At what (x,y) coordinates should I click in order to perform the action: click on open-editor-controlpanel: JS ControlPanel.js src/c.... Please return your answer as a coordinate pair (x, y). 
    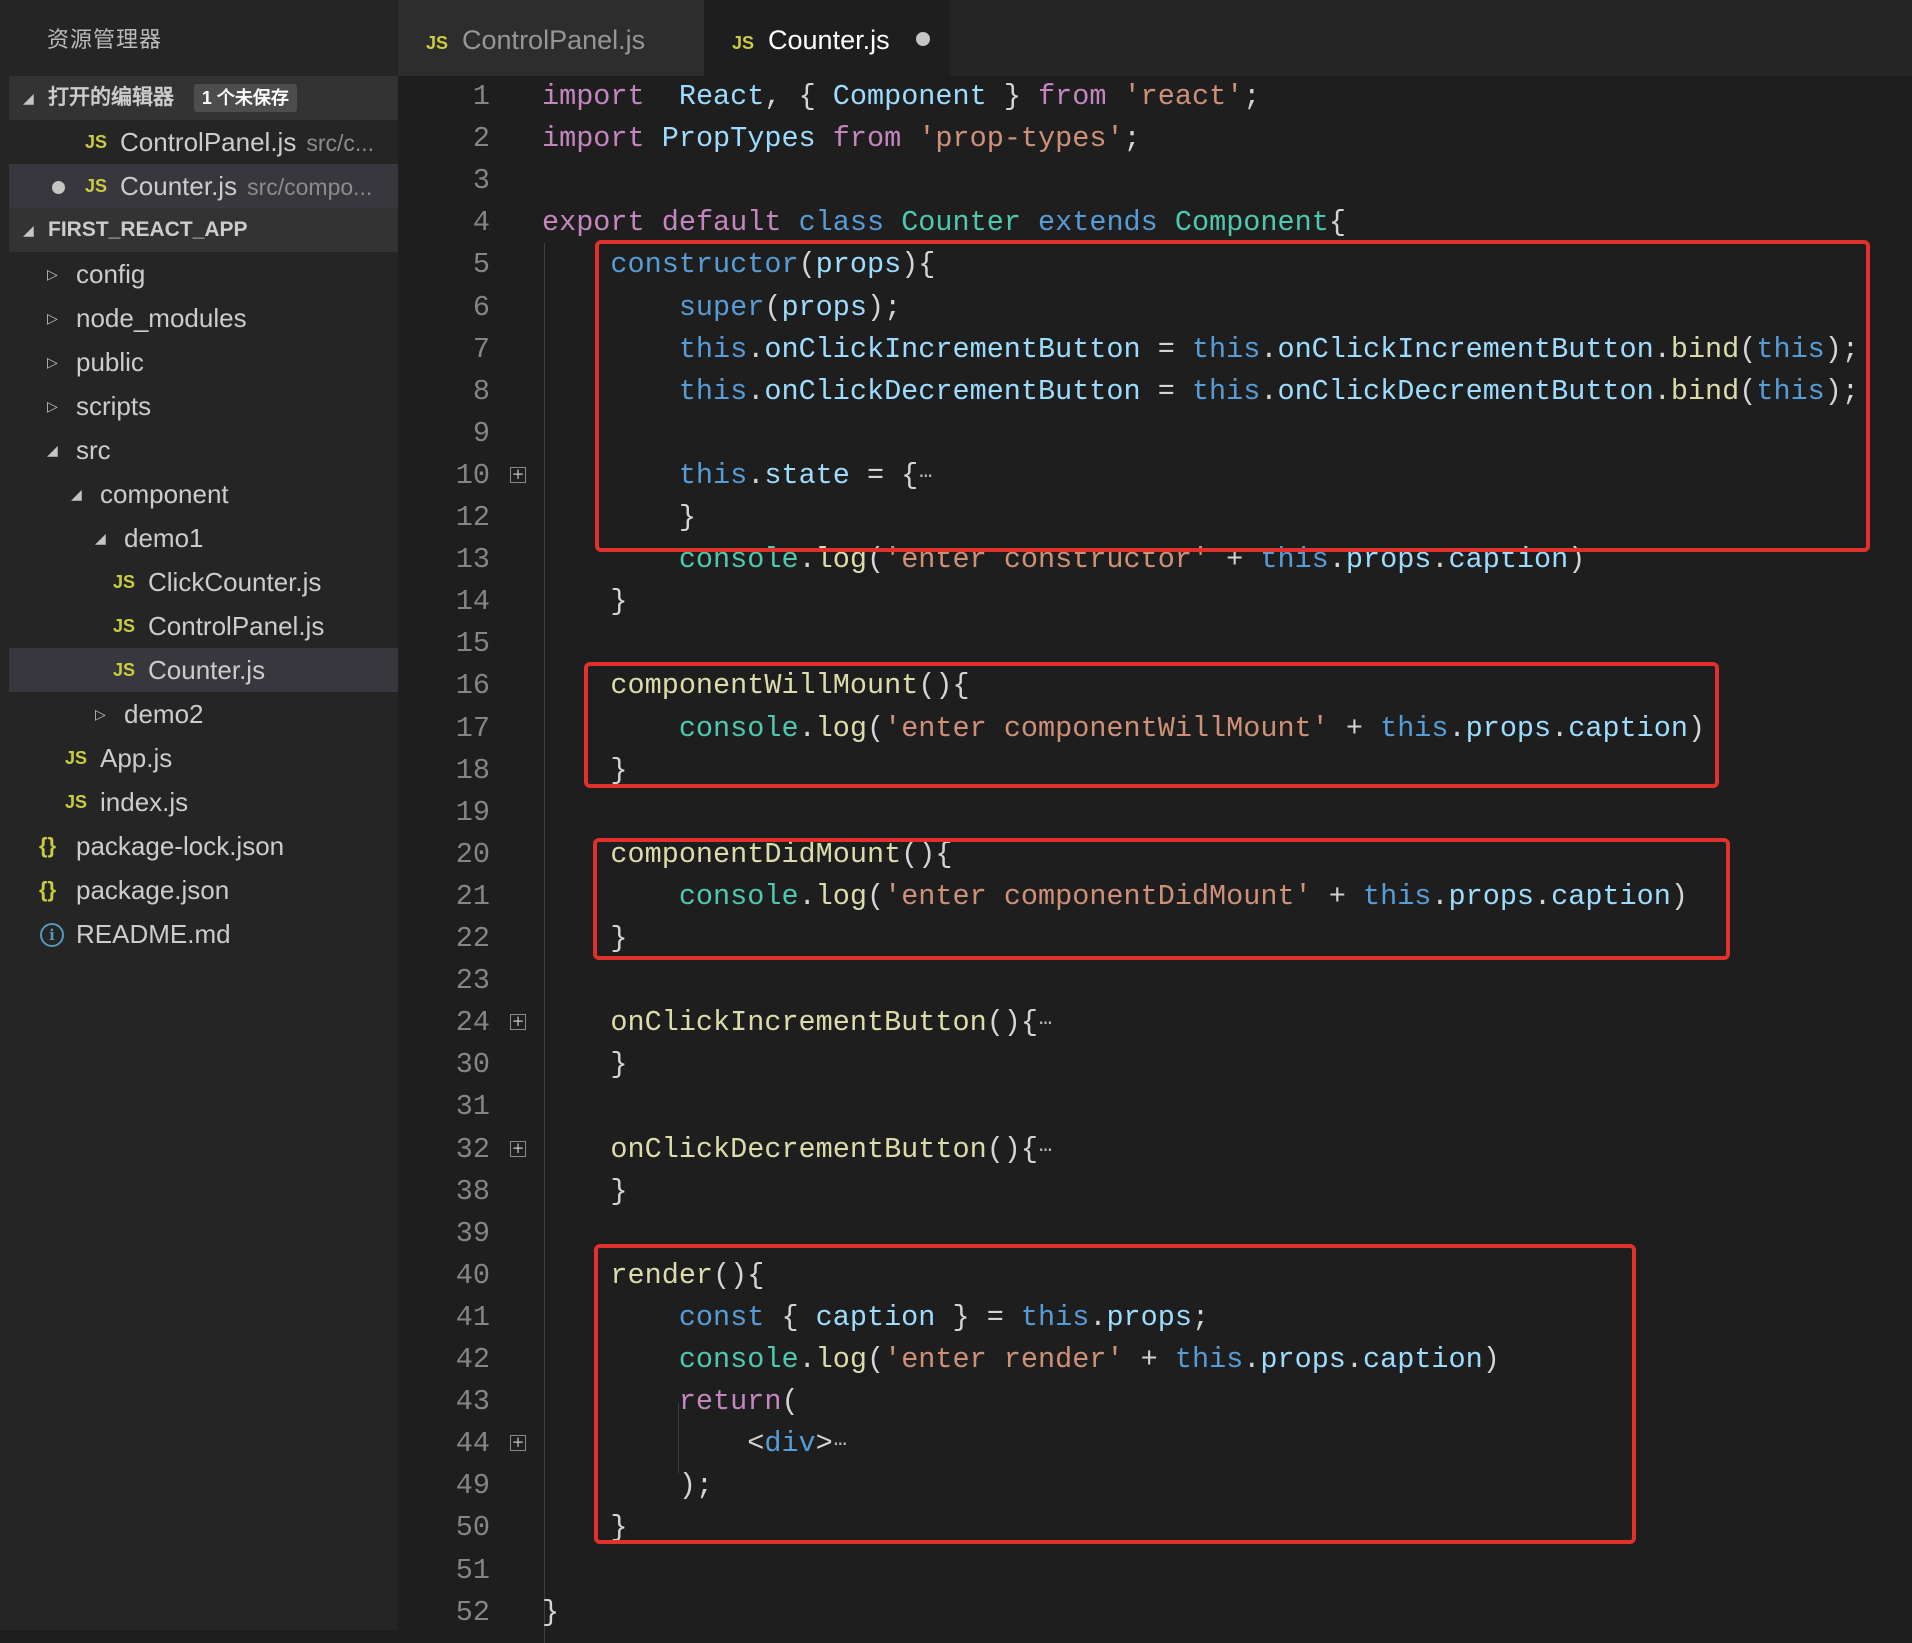
    Looking at the image, I should click on (203, 142).